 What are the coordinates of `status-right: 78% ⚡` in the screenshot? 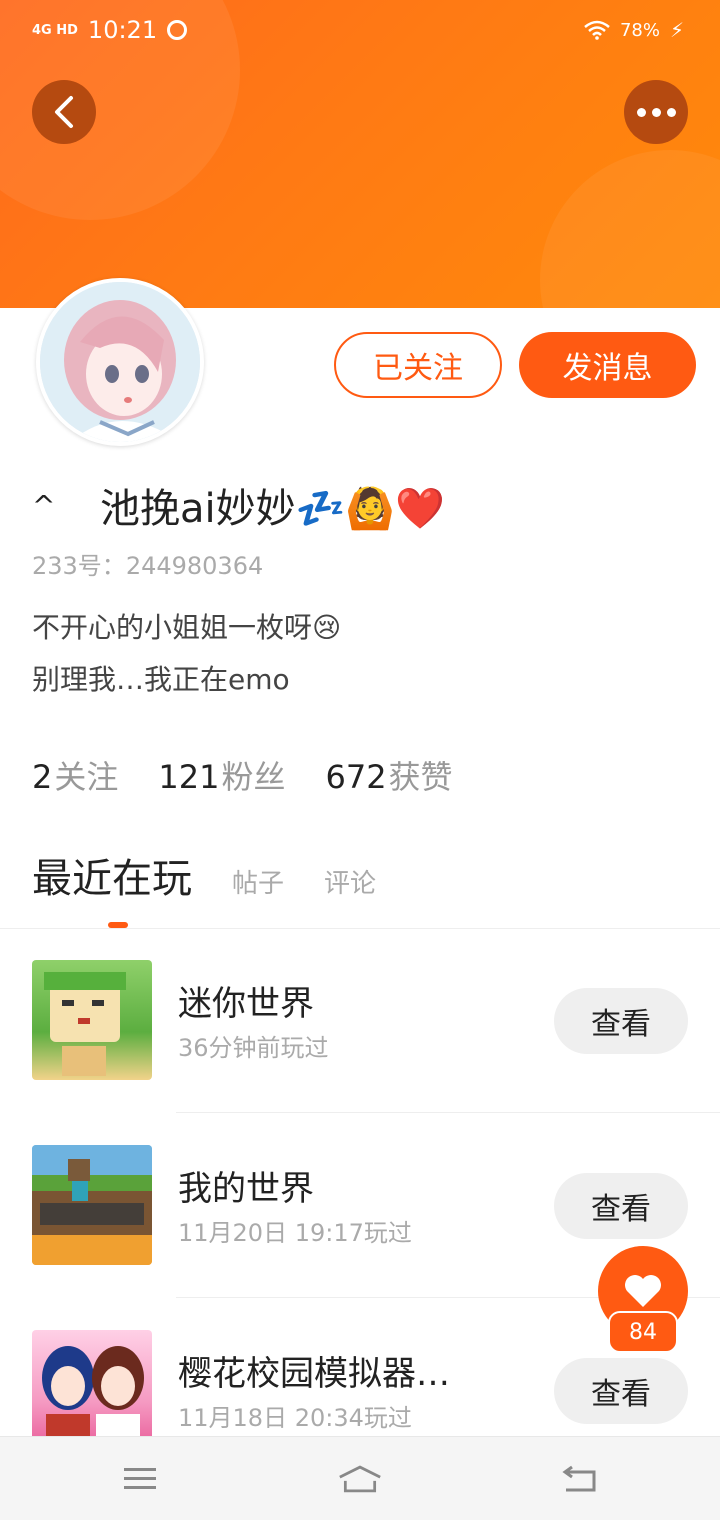 It's located at (634, 30).